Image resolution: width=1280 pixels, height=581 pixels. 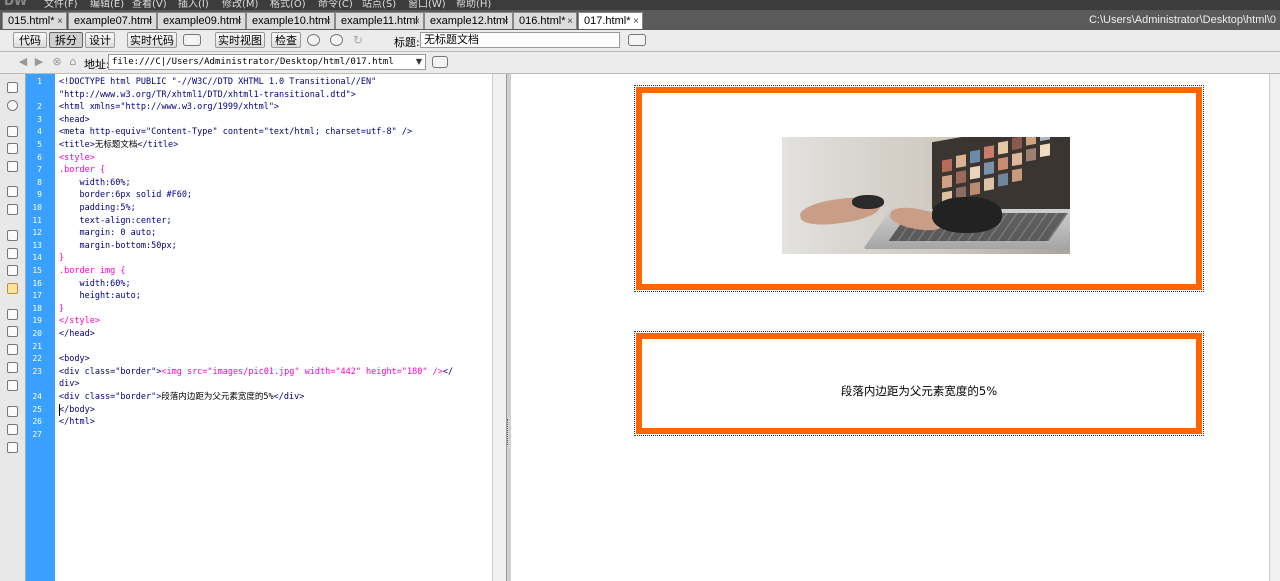 What do you see at coordinates (74, 359) in the screenshot?
I see `code-line: <body>` at bounding box center [74, 359].